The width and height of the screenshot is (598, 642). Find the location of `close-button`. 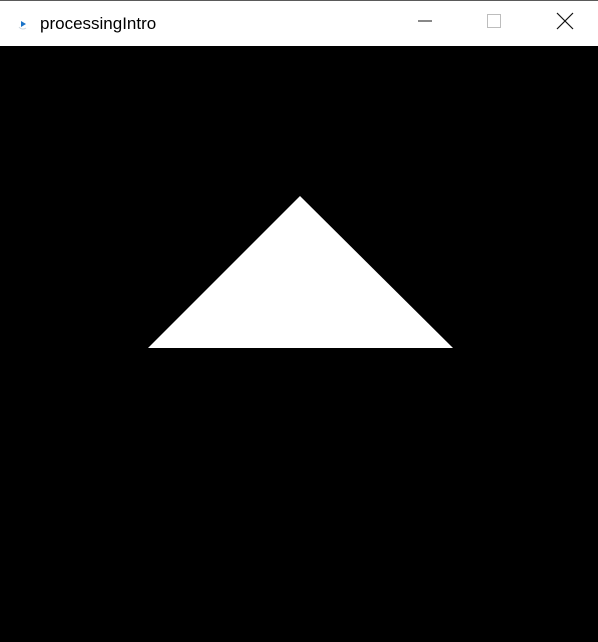

close-button is located at coordinates (565, 23).